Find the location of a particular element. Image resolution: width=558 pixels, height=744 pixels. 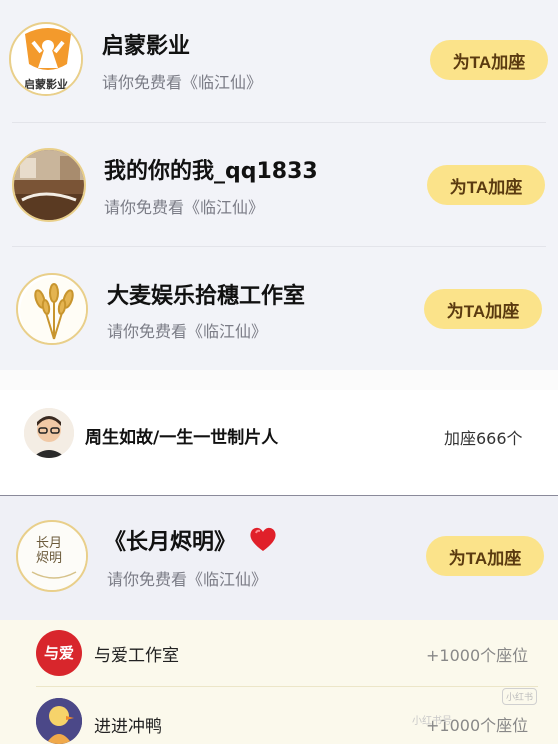

seat-list-item: 进进冲鸭 +1000个座位 is located at coordinates (279, 715).